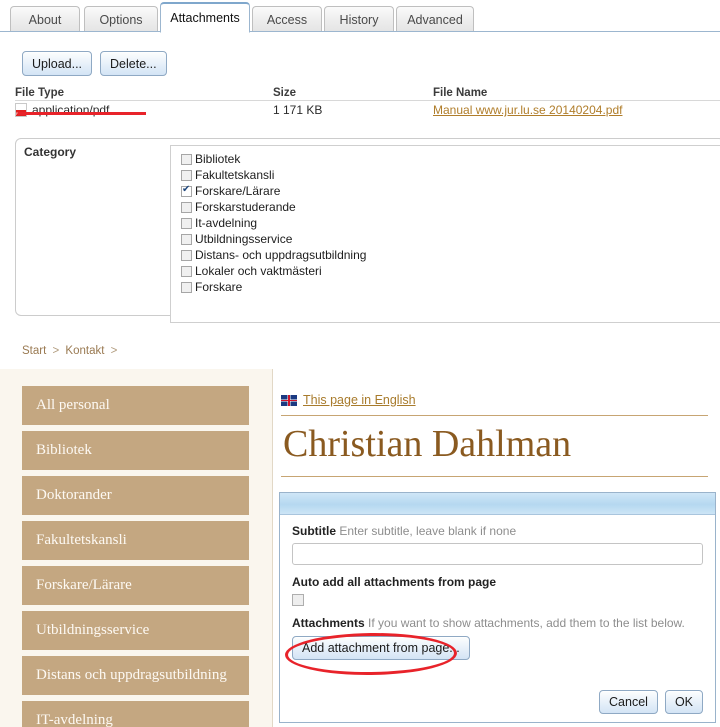 The width and height of the screenshot is (720, 727). I want to click on breadcrumb: Start > Kontakt >, so click(71, 351).